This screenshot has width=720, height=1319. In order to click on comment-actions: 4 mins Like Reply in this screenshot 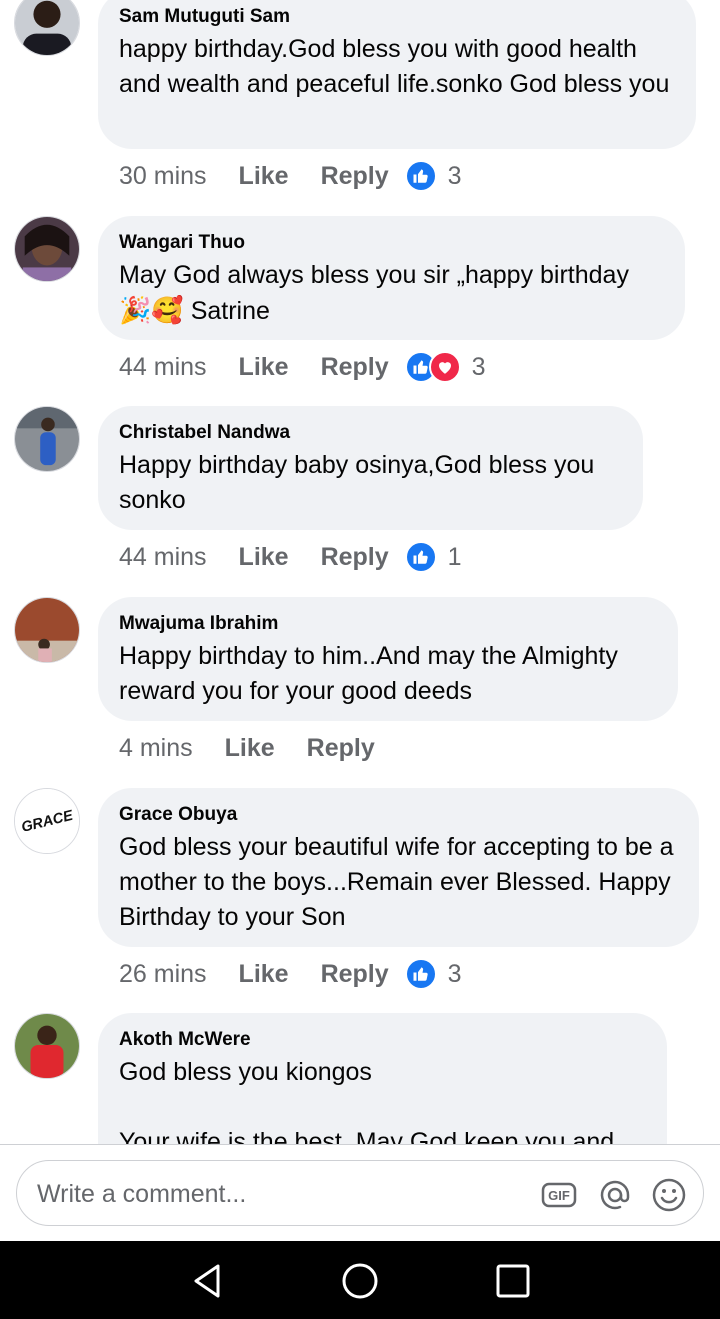, I will do `click(263, 748)`.